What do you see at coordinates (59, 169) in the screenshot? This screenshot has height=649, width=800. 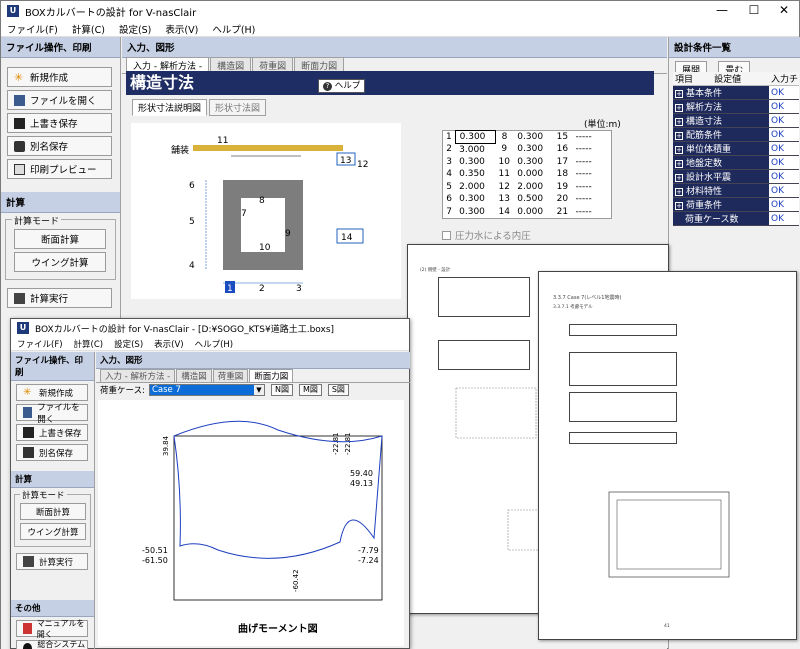 I see `print-preview-button: 印刷プレビュー` at bounding box center [59, 169].